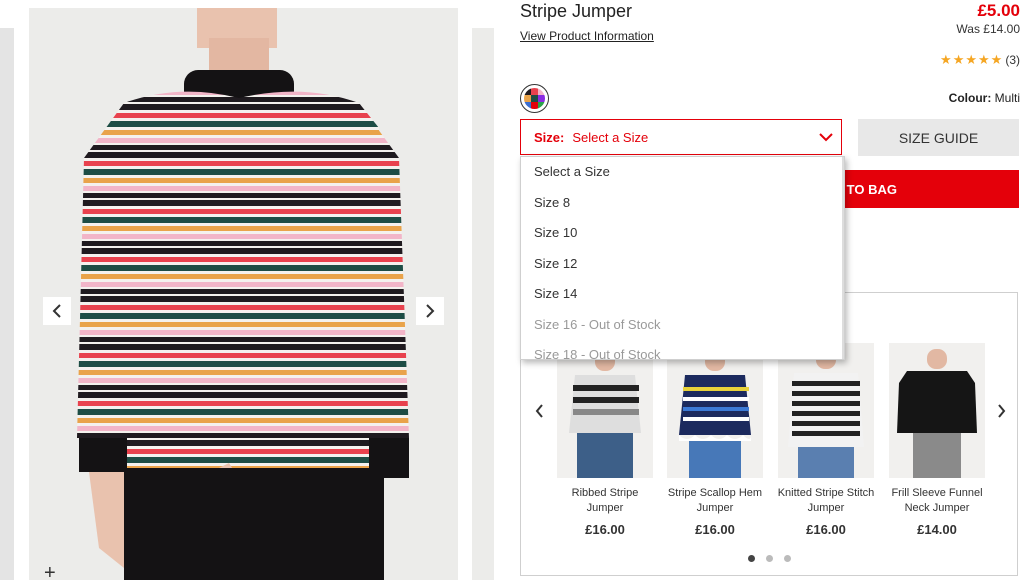  What do you see at coordinates (682, 325) in the screenshot?
I see `size-option-out-of-stock: Size 16 - Out of Stock` at bounding box center [682, 325].